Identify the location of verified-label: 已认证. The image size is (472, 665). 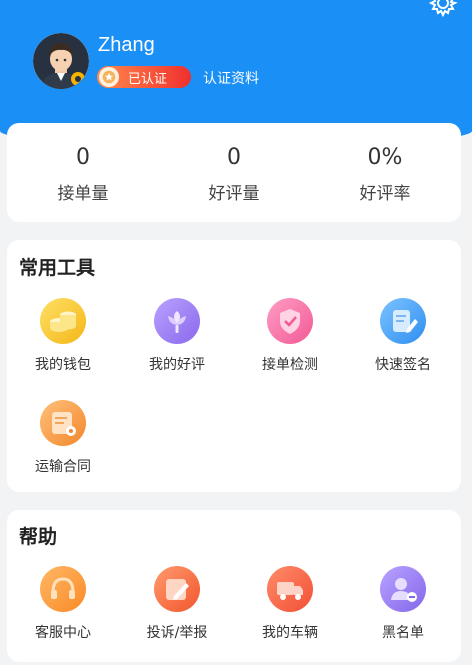
(148, 79).